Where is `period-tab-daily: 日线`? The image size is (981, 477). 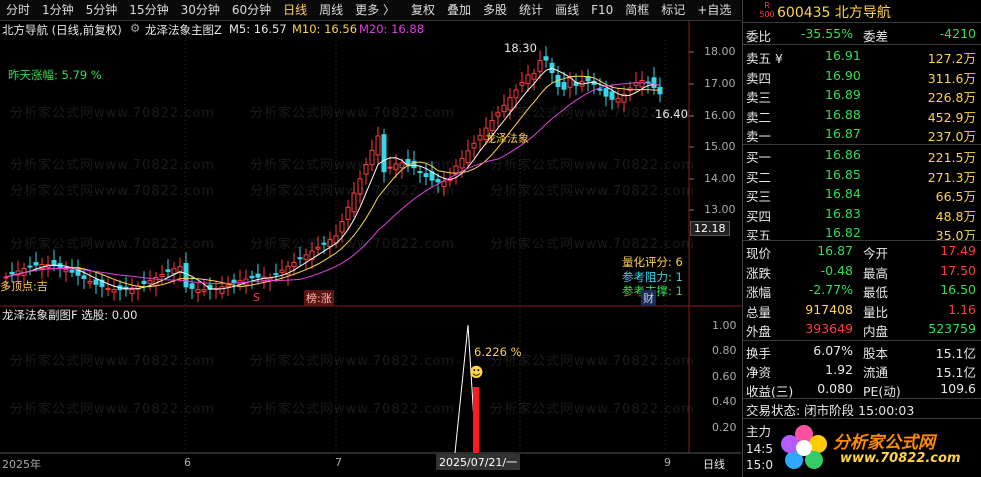 period-tab-daily: 日线 is located at coordinates (295, 10).